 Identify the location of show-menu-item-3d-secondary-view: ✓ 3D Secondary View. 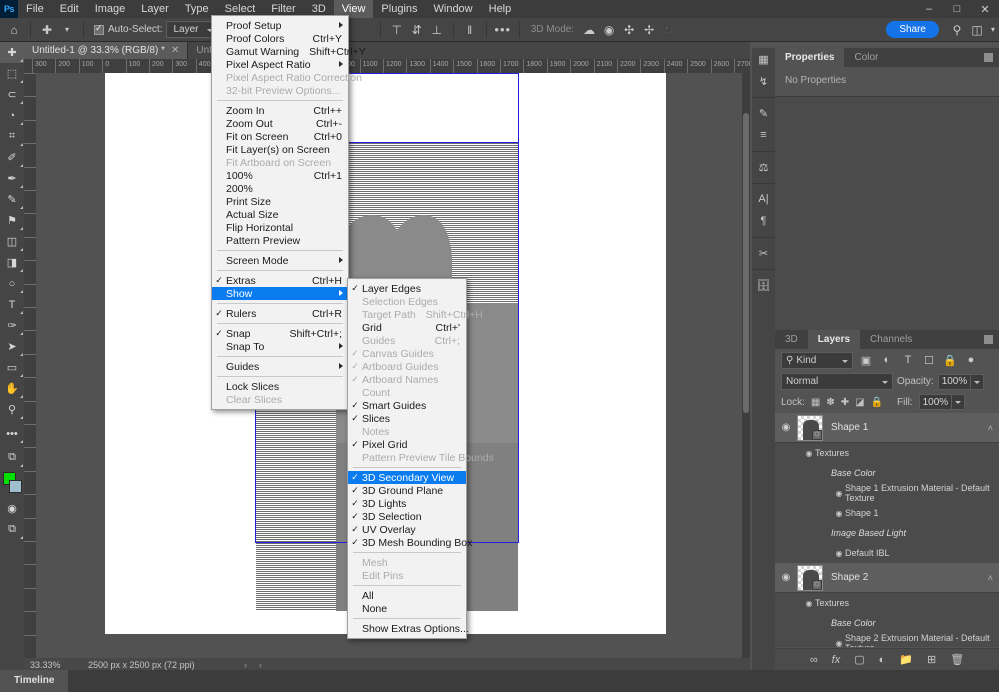
(407, 477).